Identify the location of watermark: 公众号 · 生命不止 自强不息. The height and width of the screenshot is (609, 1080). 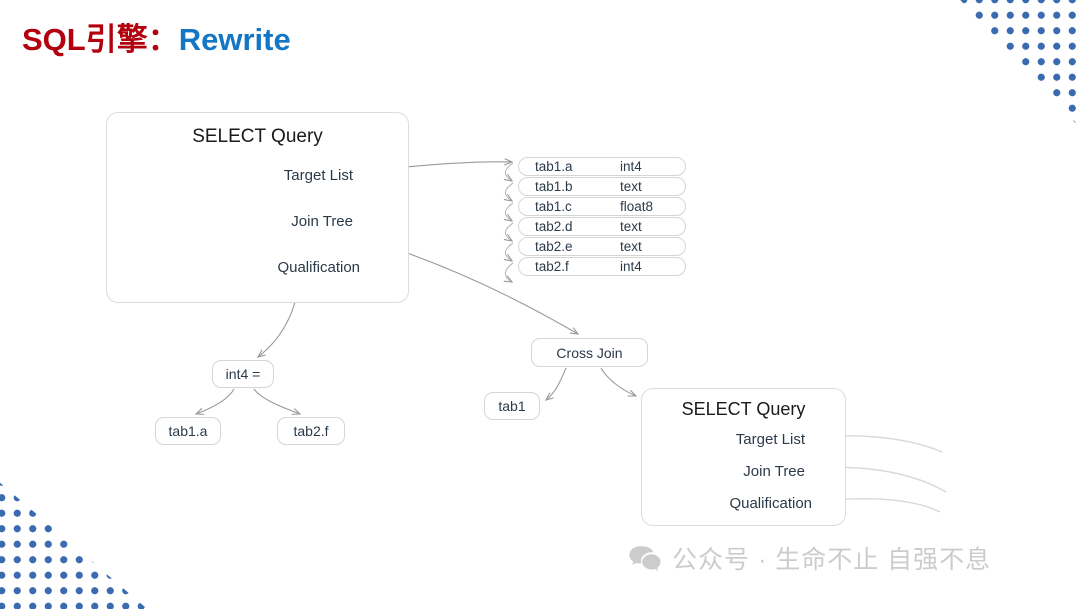
(809, 558).